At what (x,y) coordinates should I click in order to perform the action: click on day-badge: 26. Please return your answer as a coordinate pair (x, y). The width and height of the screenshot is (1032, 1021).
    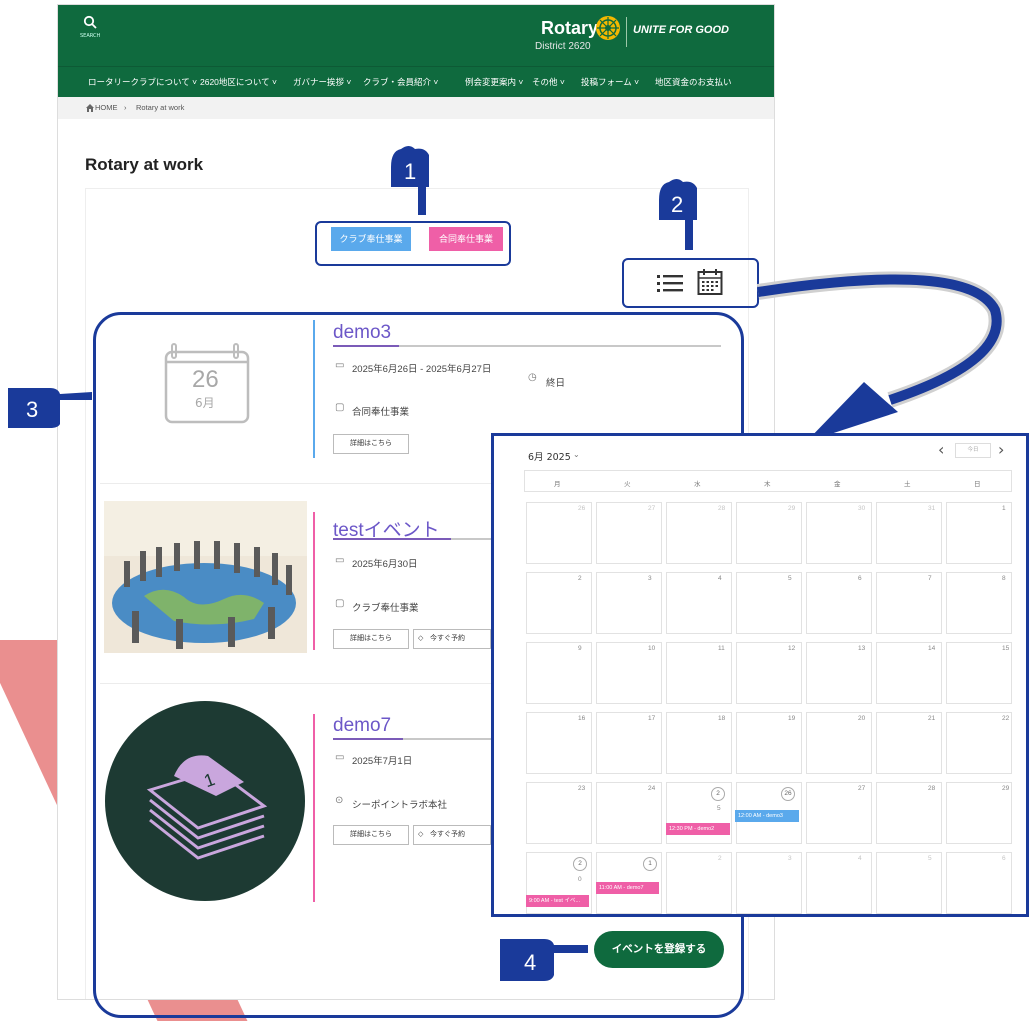
    Looking at the image, I should click on (788, 794).